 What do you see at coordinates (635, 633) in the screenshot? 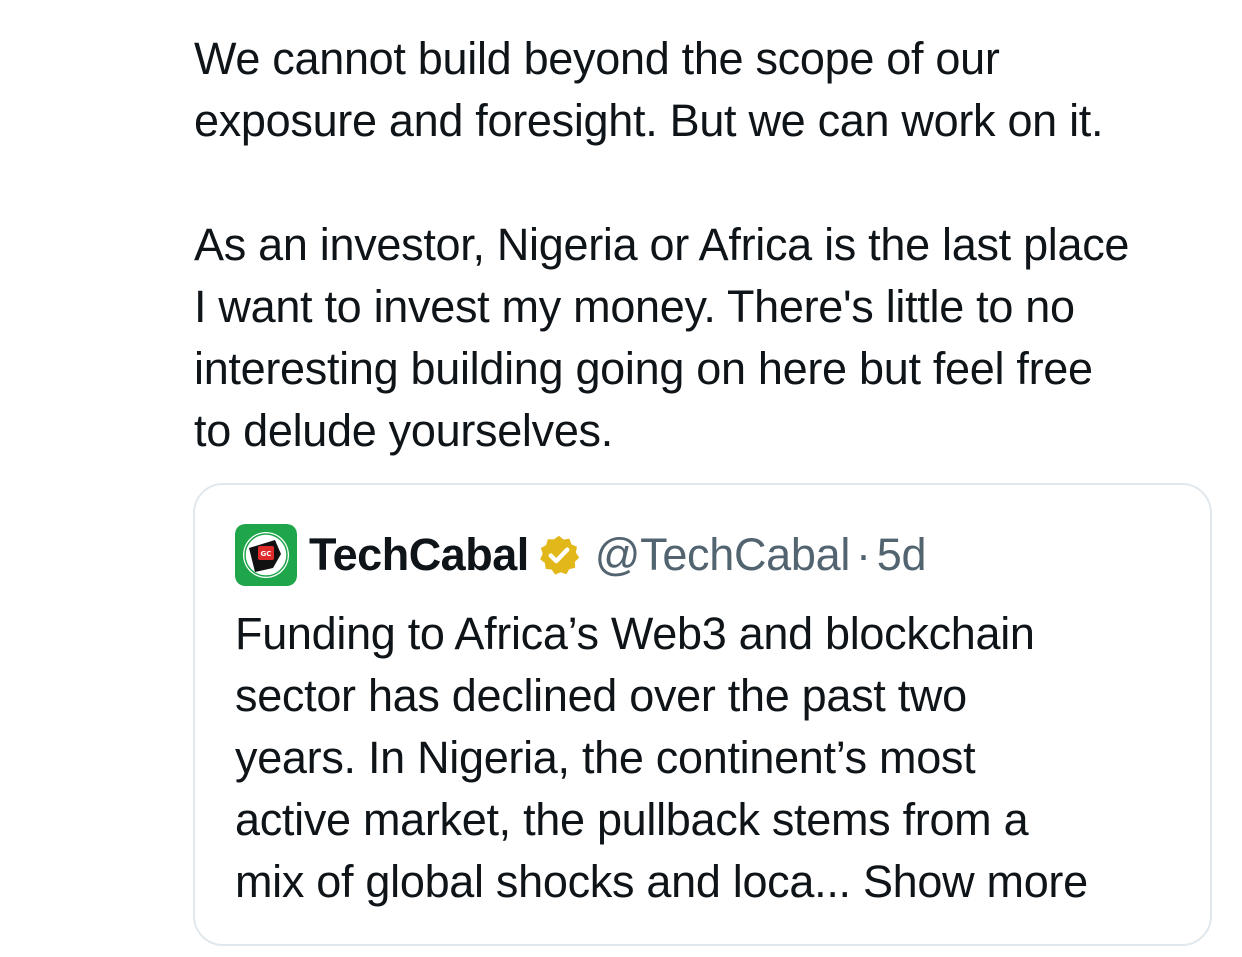
I see `quoted-line: Funding to Africa’s Web3 and blockchain` at bounding box center [635, 633].